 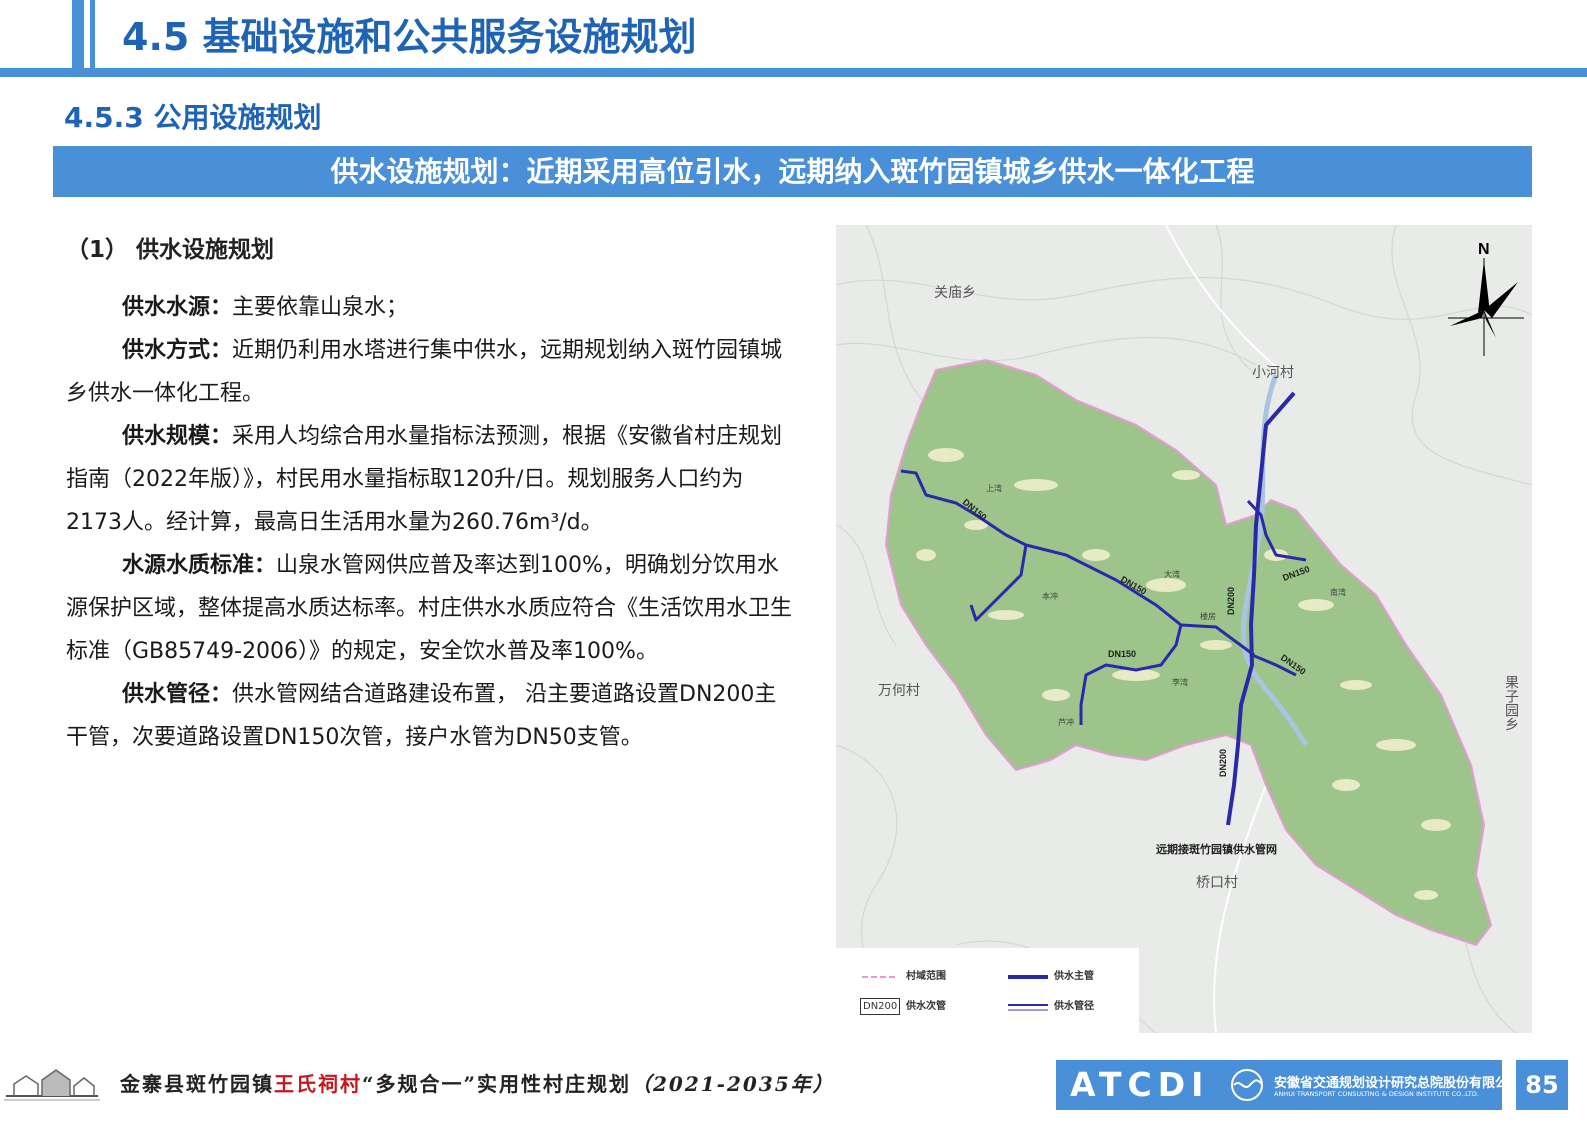 I want to click on paragraph-label: 供水水源：, so click(x=177, y=307).